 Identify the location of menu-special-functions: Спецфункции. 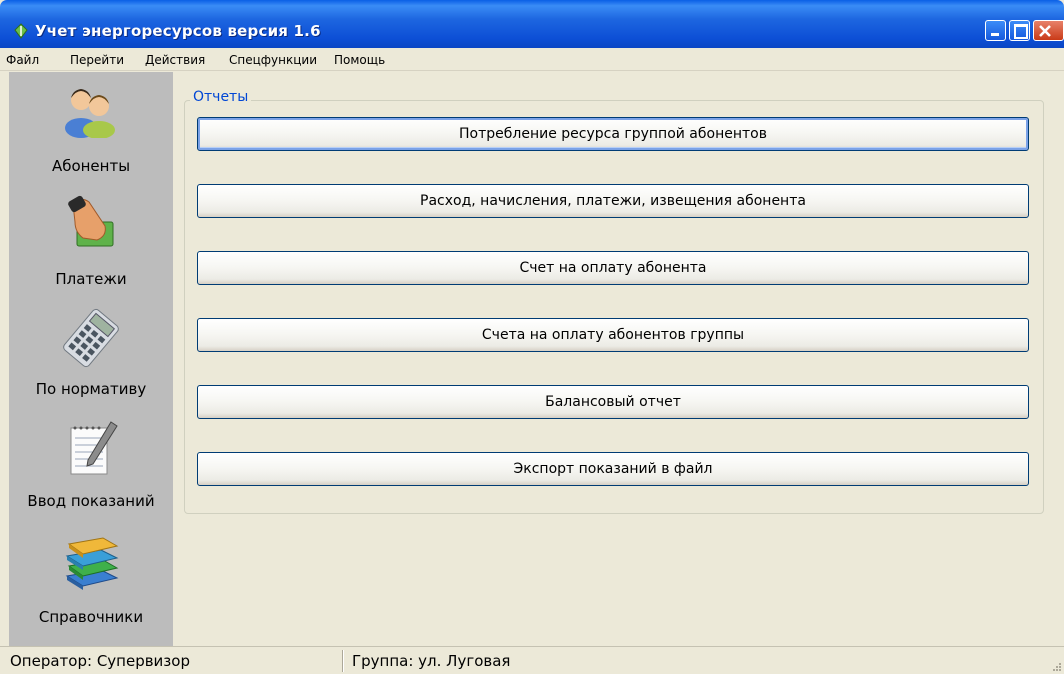
(273, 60).